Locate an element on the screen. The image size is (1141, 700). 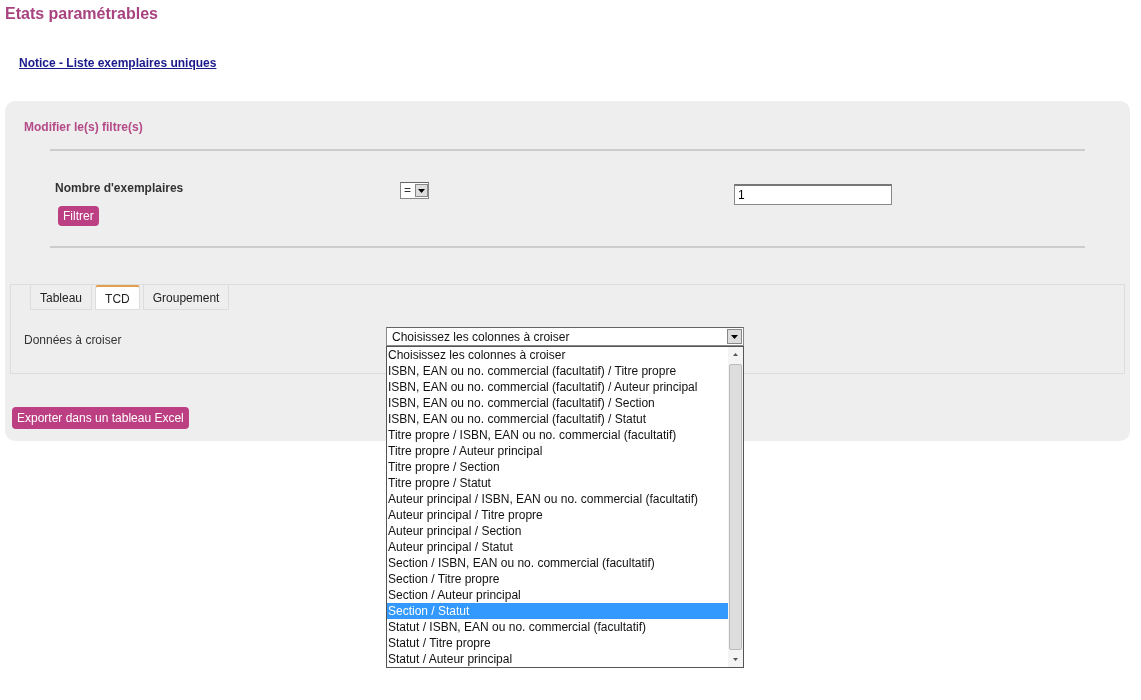
tab: Groupement is located at coordinates (186, 297).